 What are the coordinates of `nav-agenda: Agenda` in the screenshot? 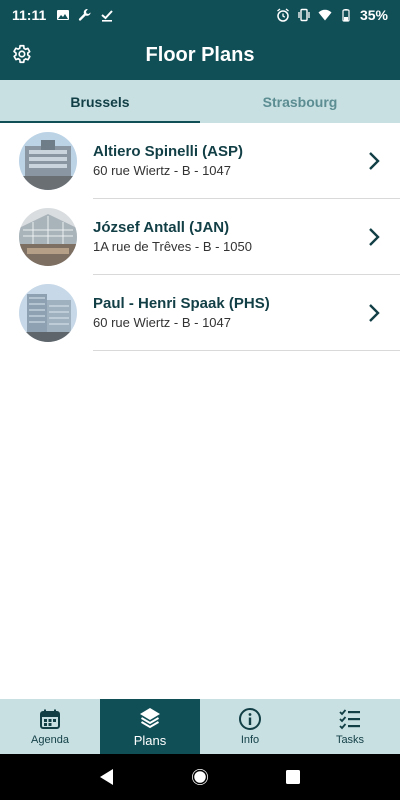 It's located at (50, 726).